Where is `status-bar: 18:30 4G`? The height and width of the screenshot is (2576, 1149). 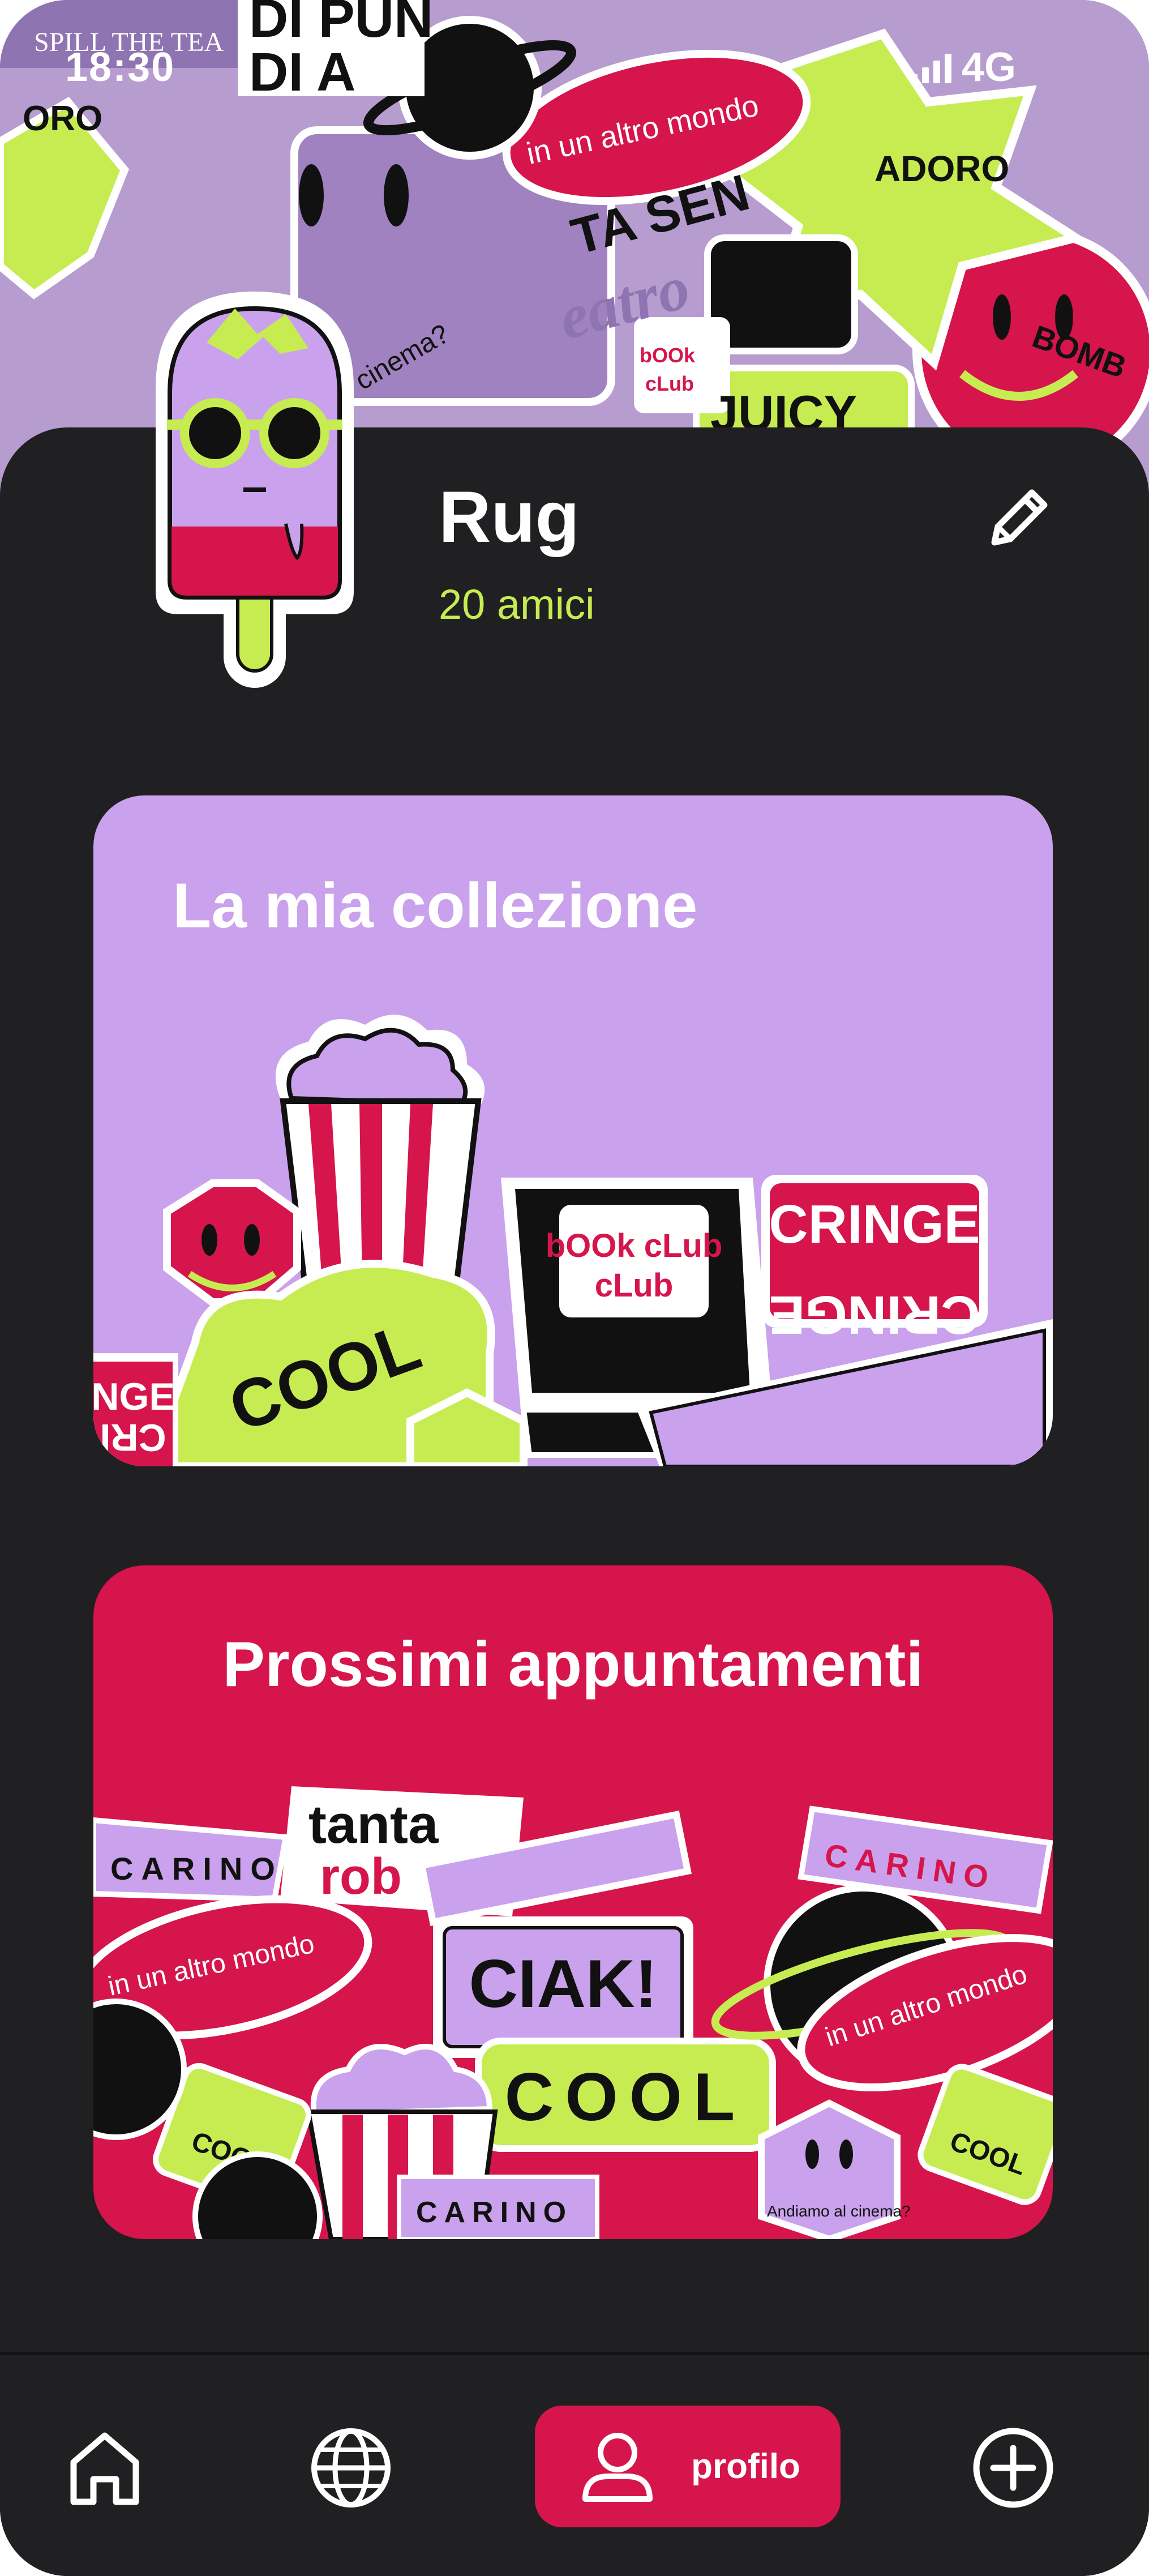 status-bar: 18:30 4G is located at coordinates (574, 69).